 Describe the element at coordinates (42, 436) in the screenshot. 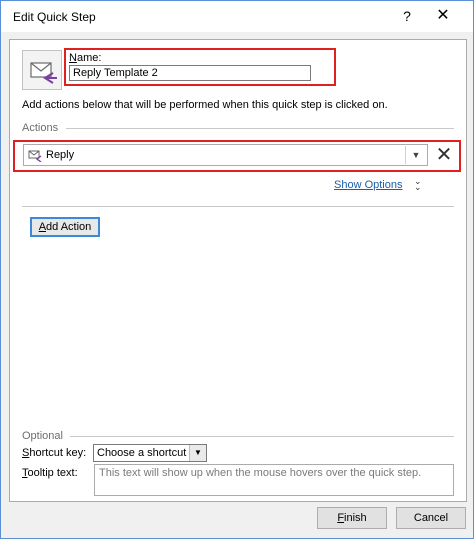

I see `optional-section-label: Optional` at that location.